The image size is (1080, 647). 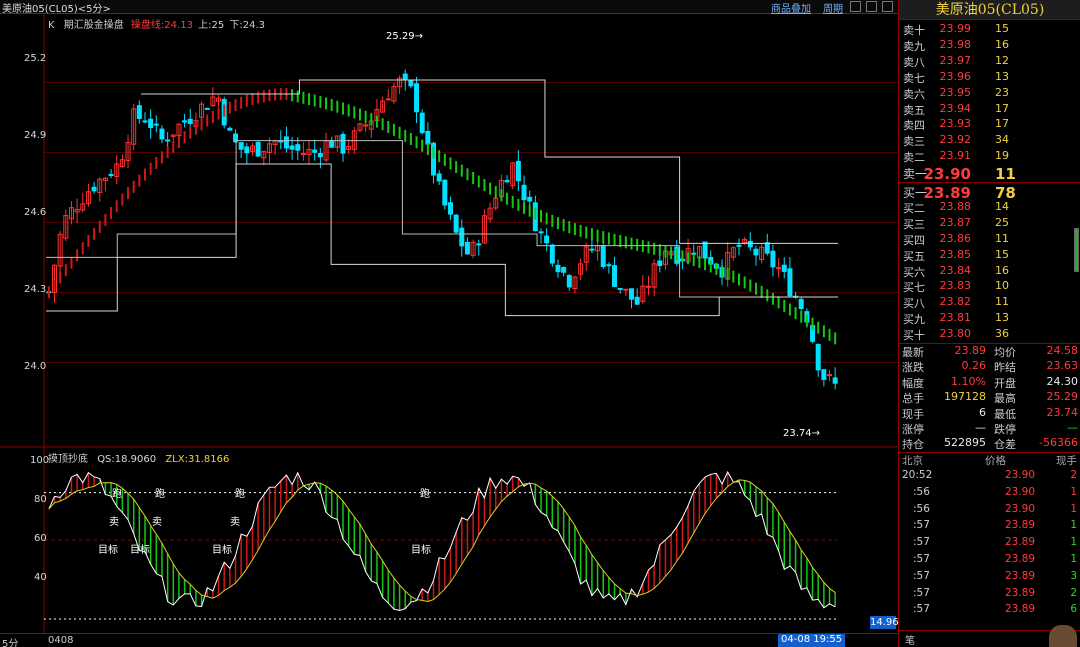 What do you see at coordinates (989, 77) in the screenshot?
I see `ask-row: 卖七 23.96 13` at bounding box center [989, 77].